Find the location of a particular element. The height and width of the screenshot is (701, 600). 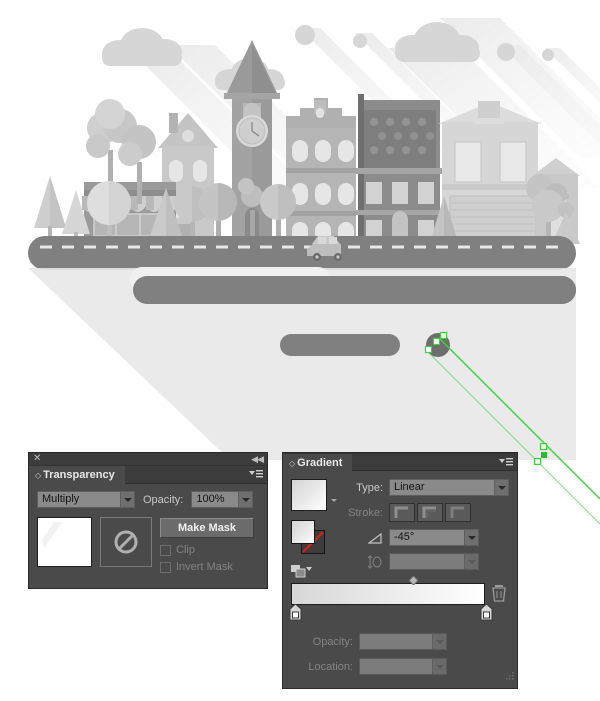

gradient-midpoint-diamond-icon is located at coordinates (413, 581).